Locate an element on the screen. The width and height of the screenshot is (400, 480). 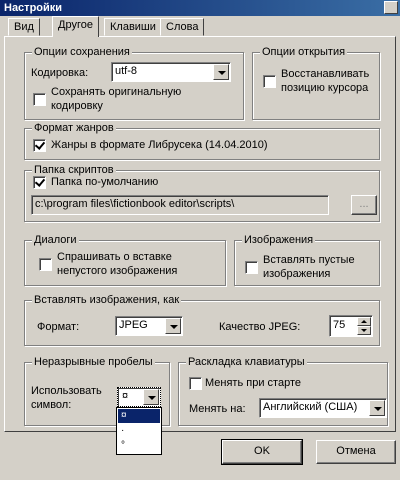
genre-format-legend: Формат жанров is located at coordinates (74, 128).